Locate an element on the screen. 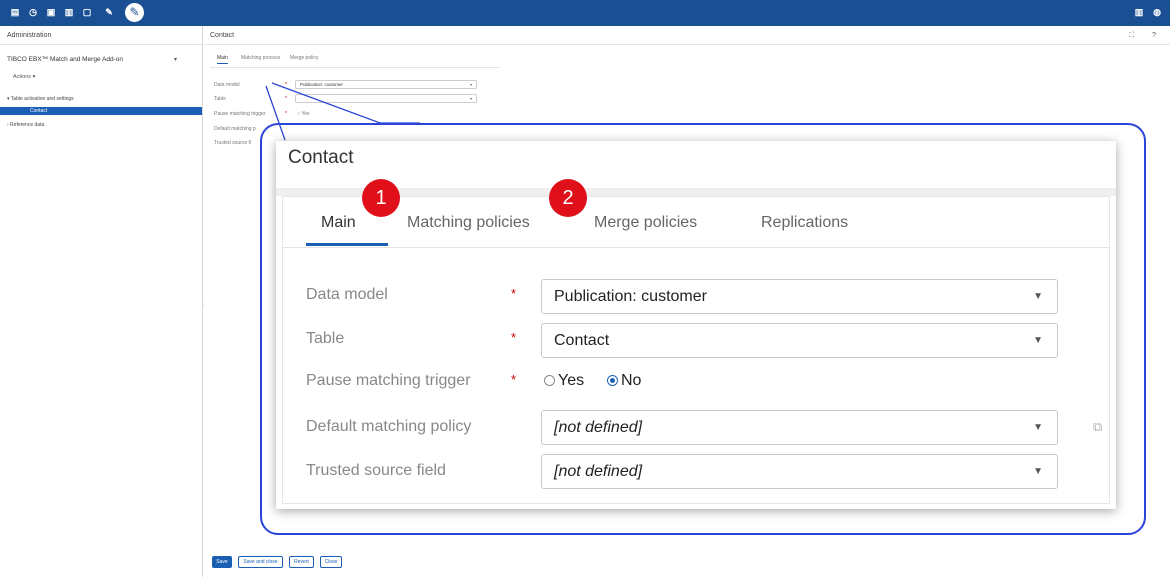 The image size is (1170, 577). pause-no-label: No is located at coordinates (631, 380).